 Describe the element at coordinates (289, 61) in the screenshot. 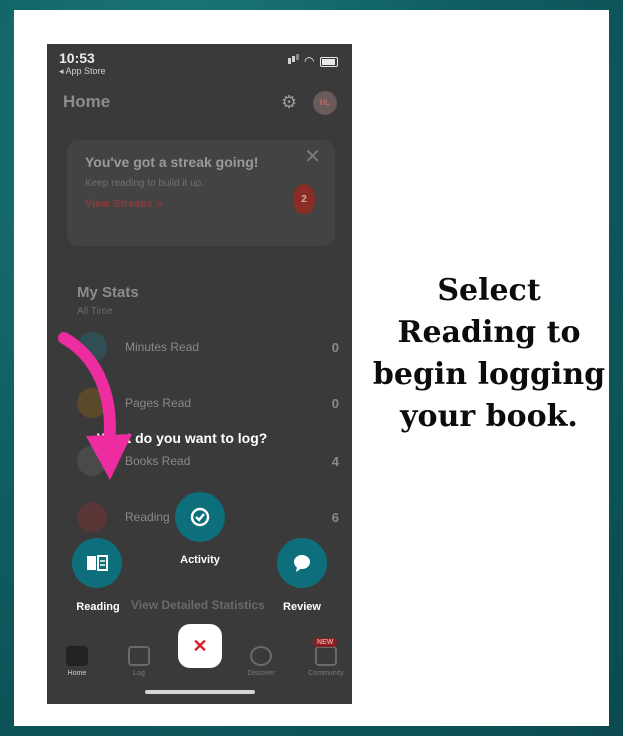

I see `signal-icon` at that location.